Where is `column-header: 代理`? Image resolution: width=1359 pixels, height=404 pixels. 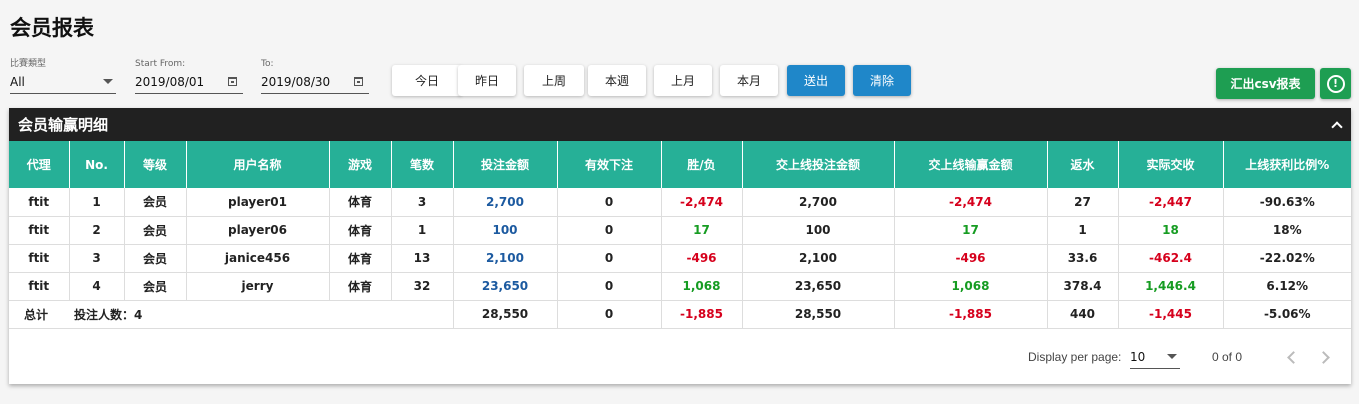
column-header: 代理 is located at coordinates (39, 164).